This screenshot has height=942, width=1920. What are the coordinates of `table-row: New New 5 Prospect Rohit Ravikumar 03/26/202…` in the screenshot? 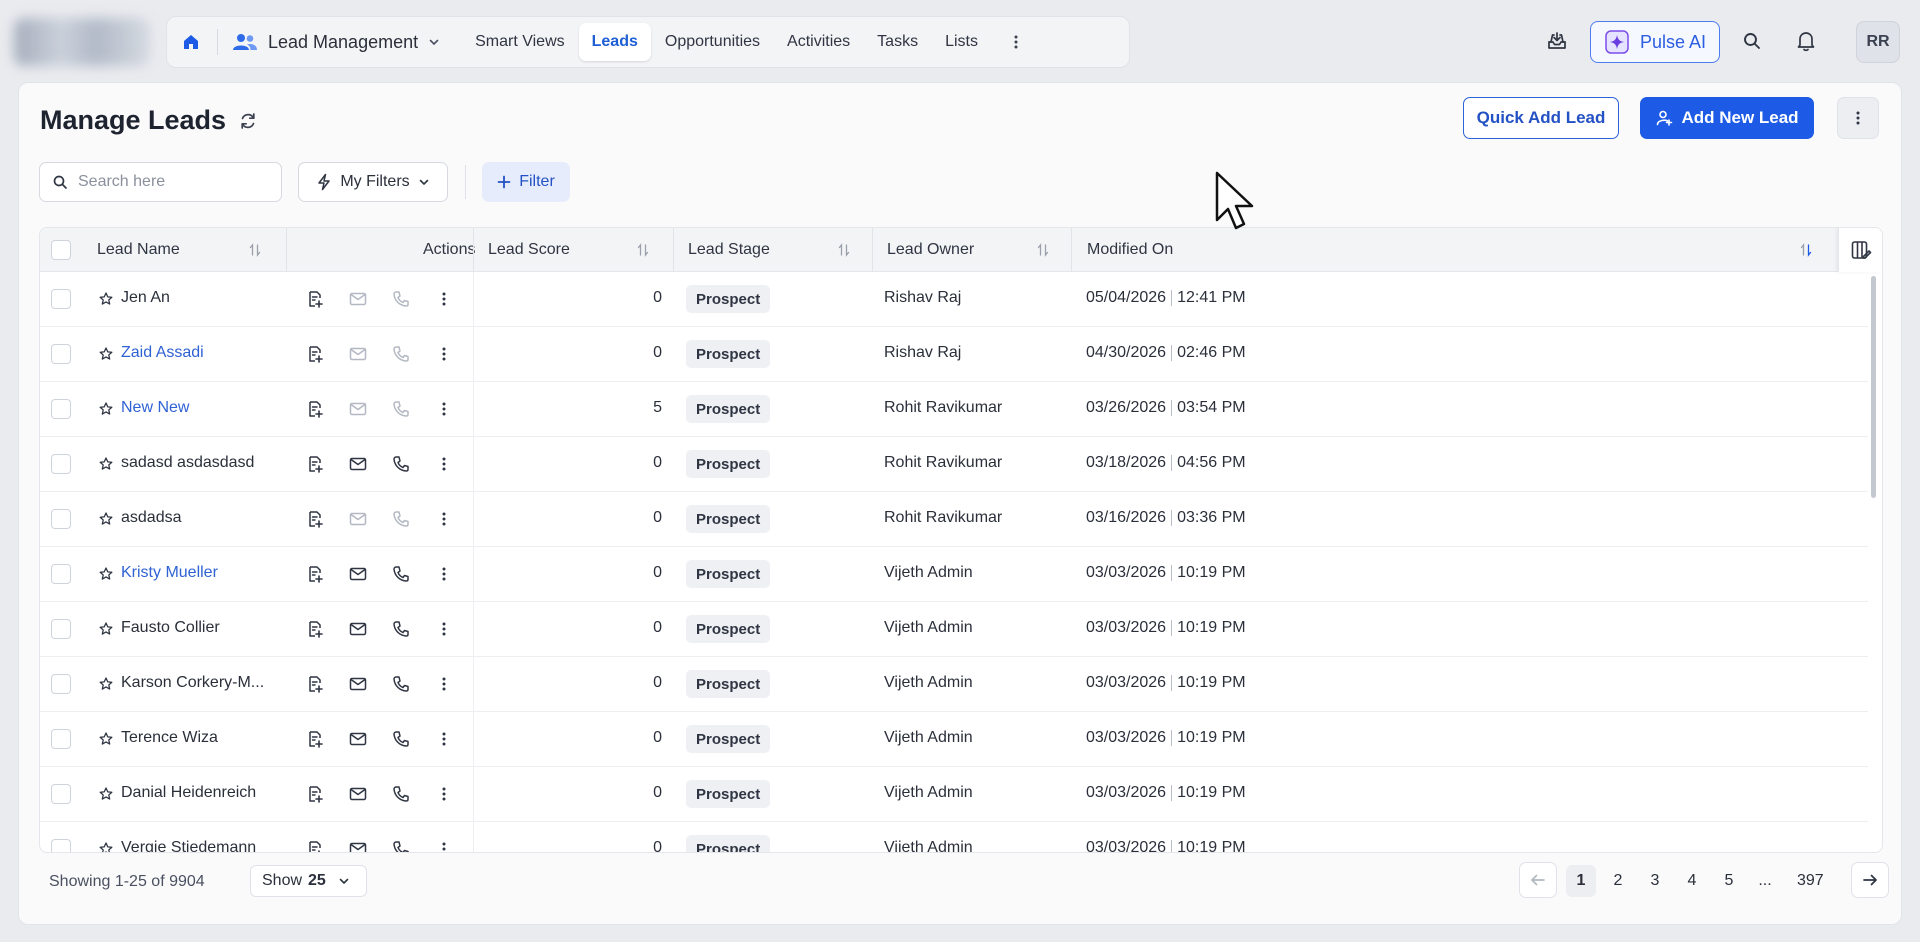 It's located at (954, 409).